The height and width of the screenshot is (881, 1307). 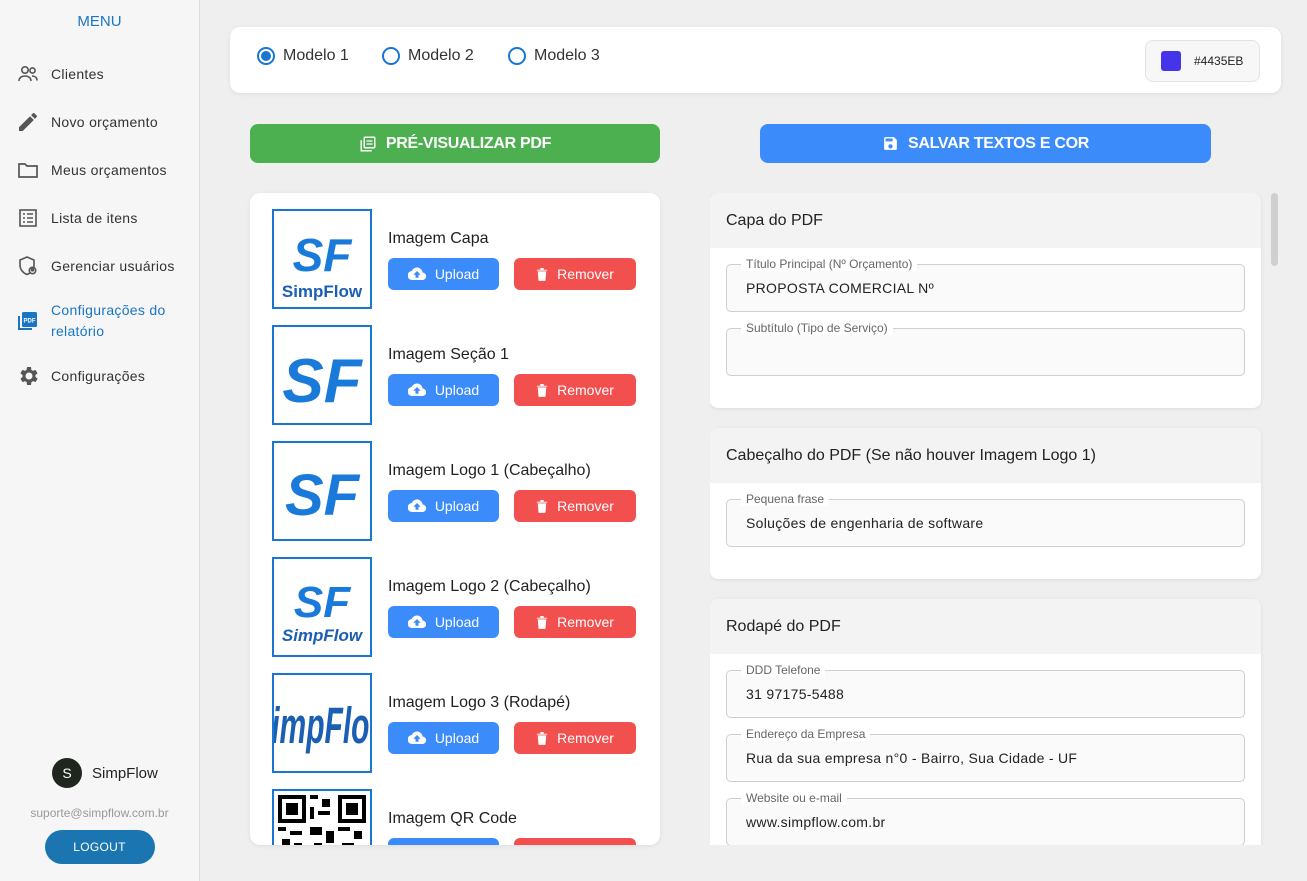 I want to click on image-thumbnail: SF, so click(x=322, y=375).